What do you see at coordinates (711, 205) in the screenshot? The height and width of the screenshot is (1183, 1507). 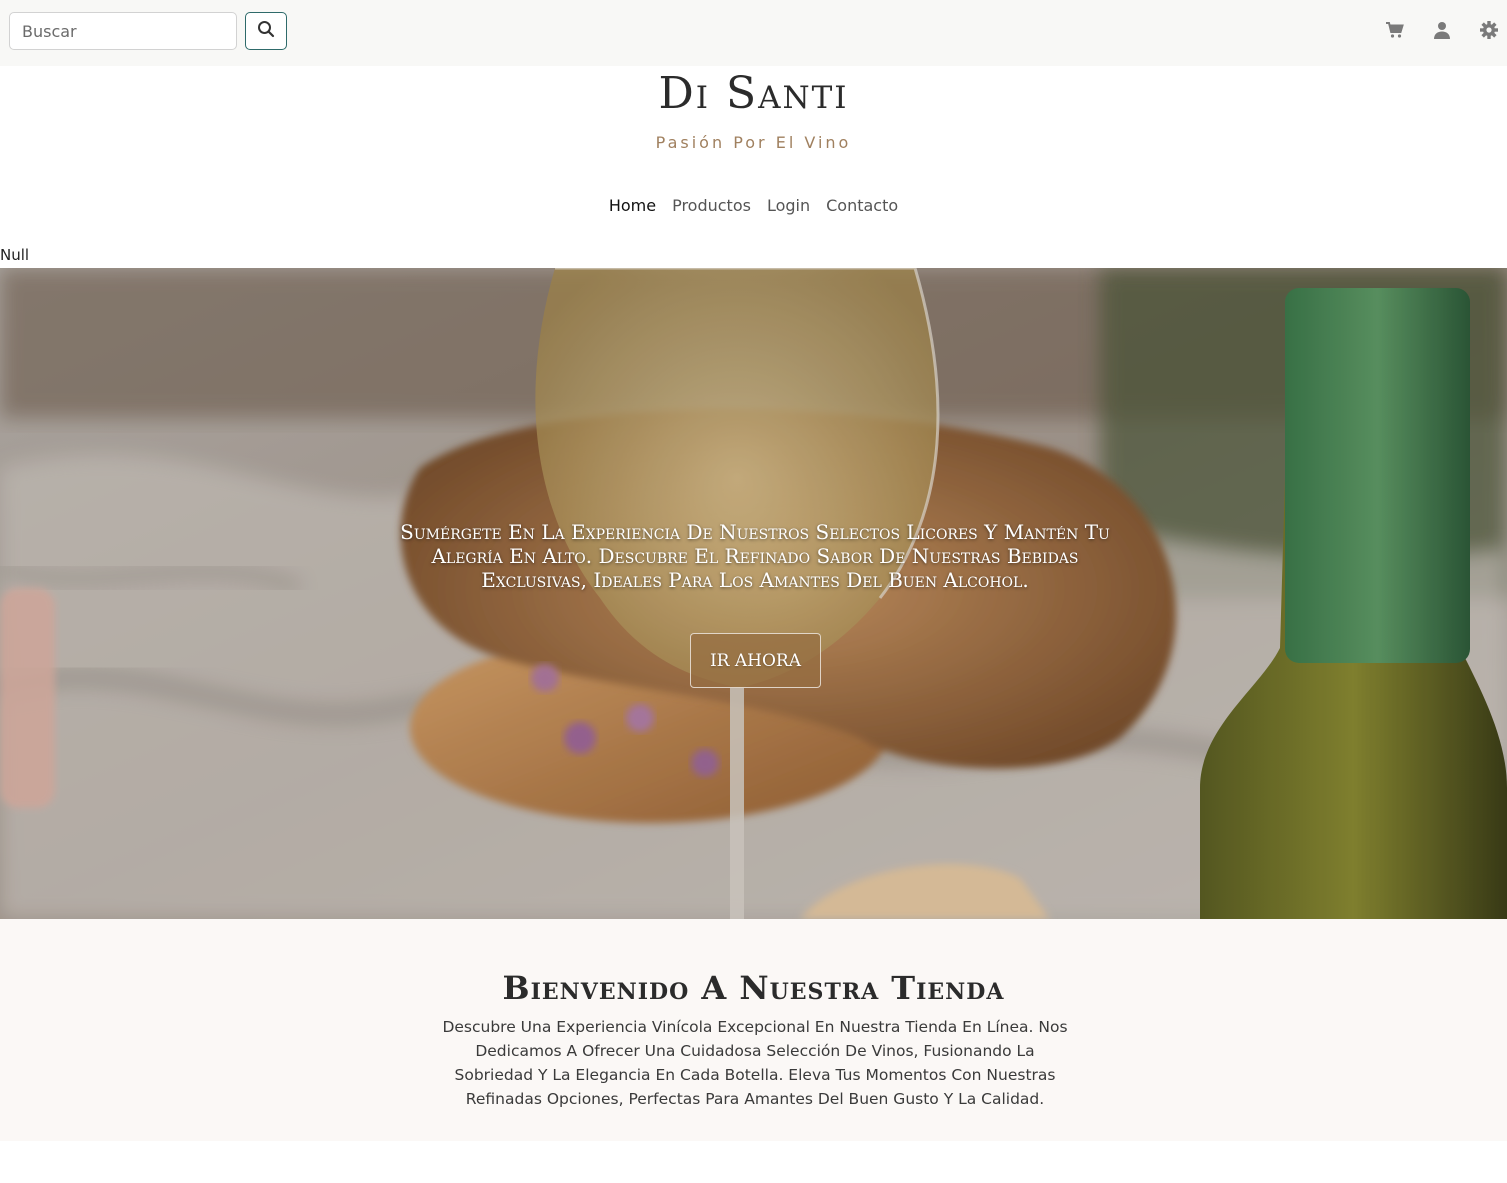 I see `nav-item-productos: Productos` at bounding box center [711, 205].